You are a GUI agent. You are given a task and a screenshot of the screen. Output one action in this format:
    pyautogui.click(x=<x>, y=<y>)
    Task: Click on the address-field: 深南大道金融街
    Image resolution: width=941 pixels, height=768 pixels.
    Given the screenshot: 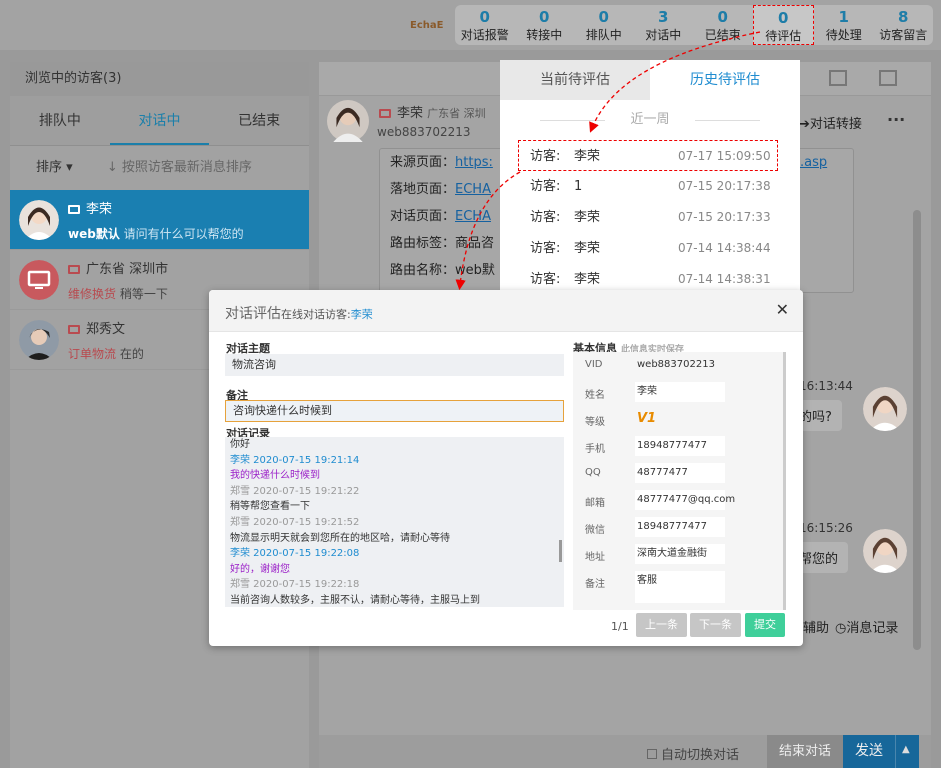 What is the action you would take?
    pyautogui.click(x=680, y=554)
    